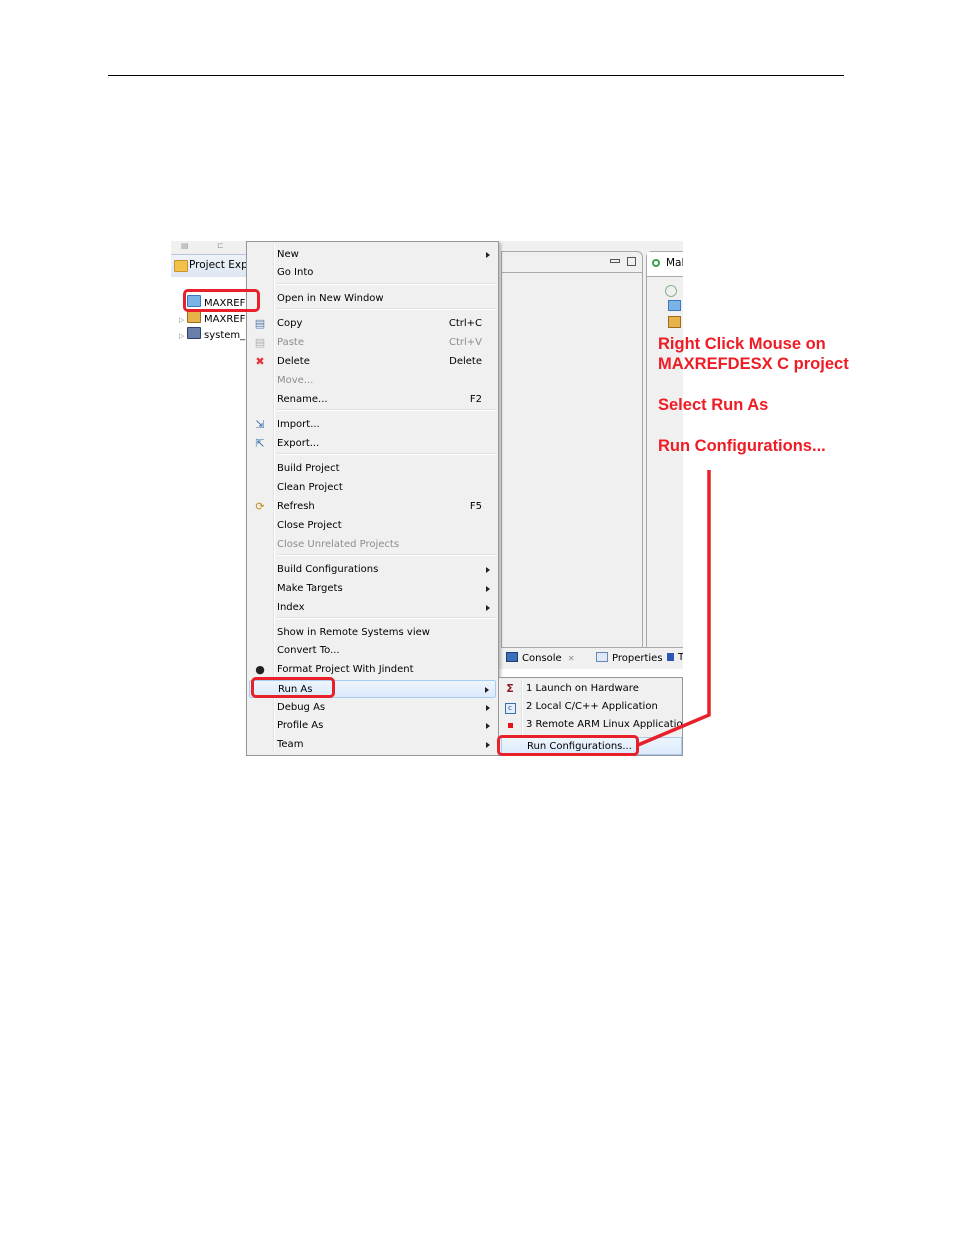 The image size is (954, 1235). I want to click on annotation-line-1: Right Click Mouse on, so click(742, 344).